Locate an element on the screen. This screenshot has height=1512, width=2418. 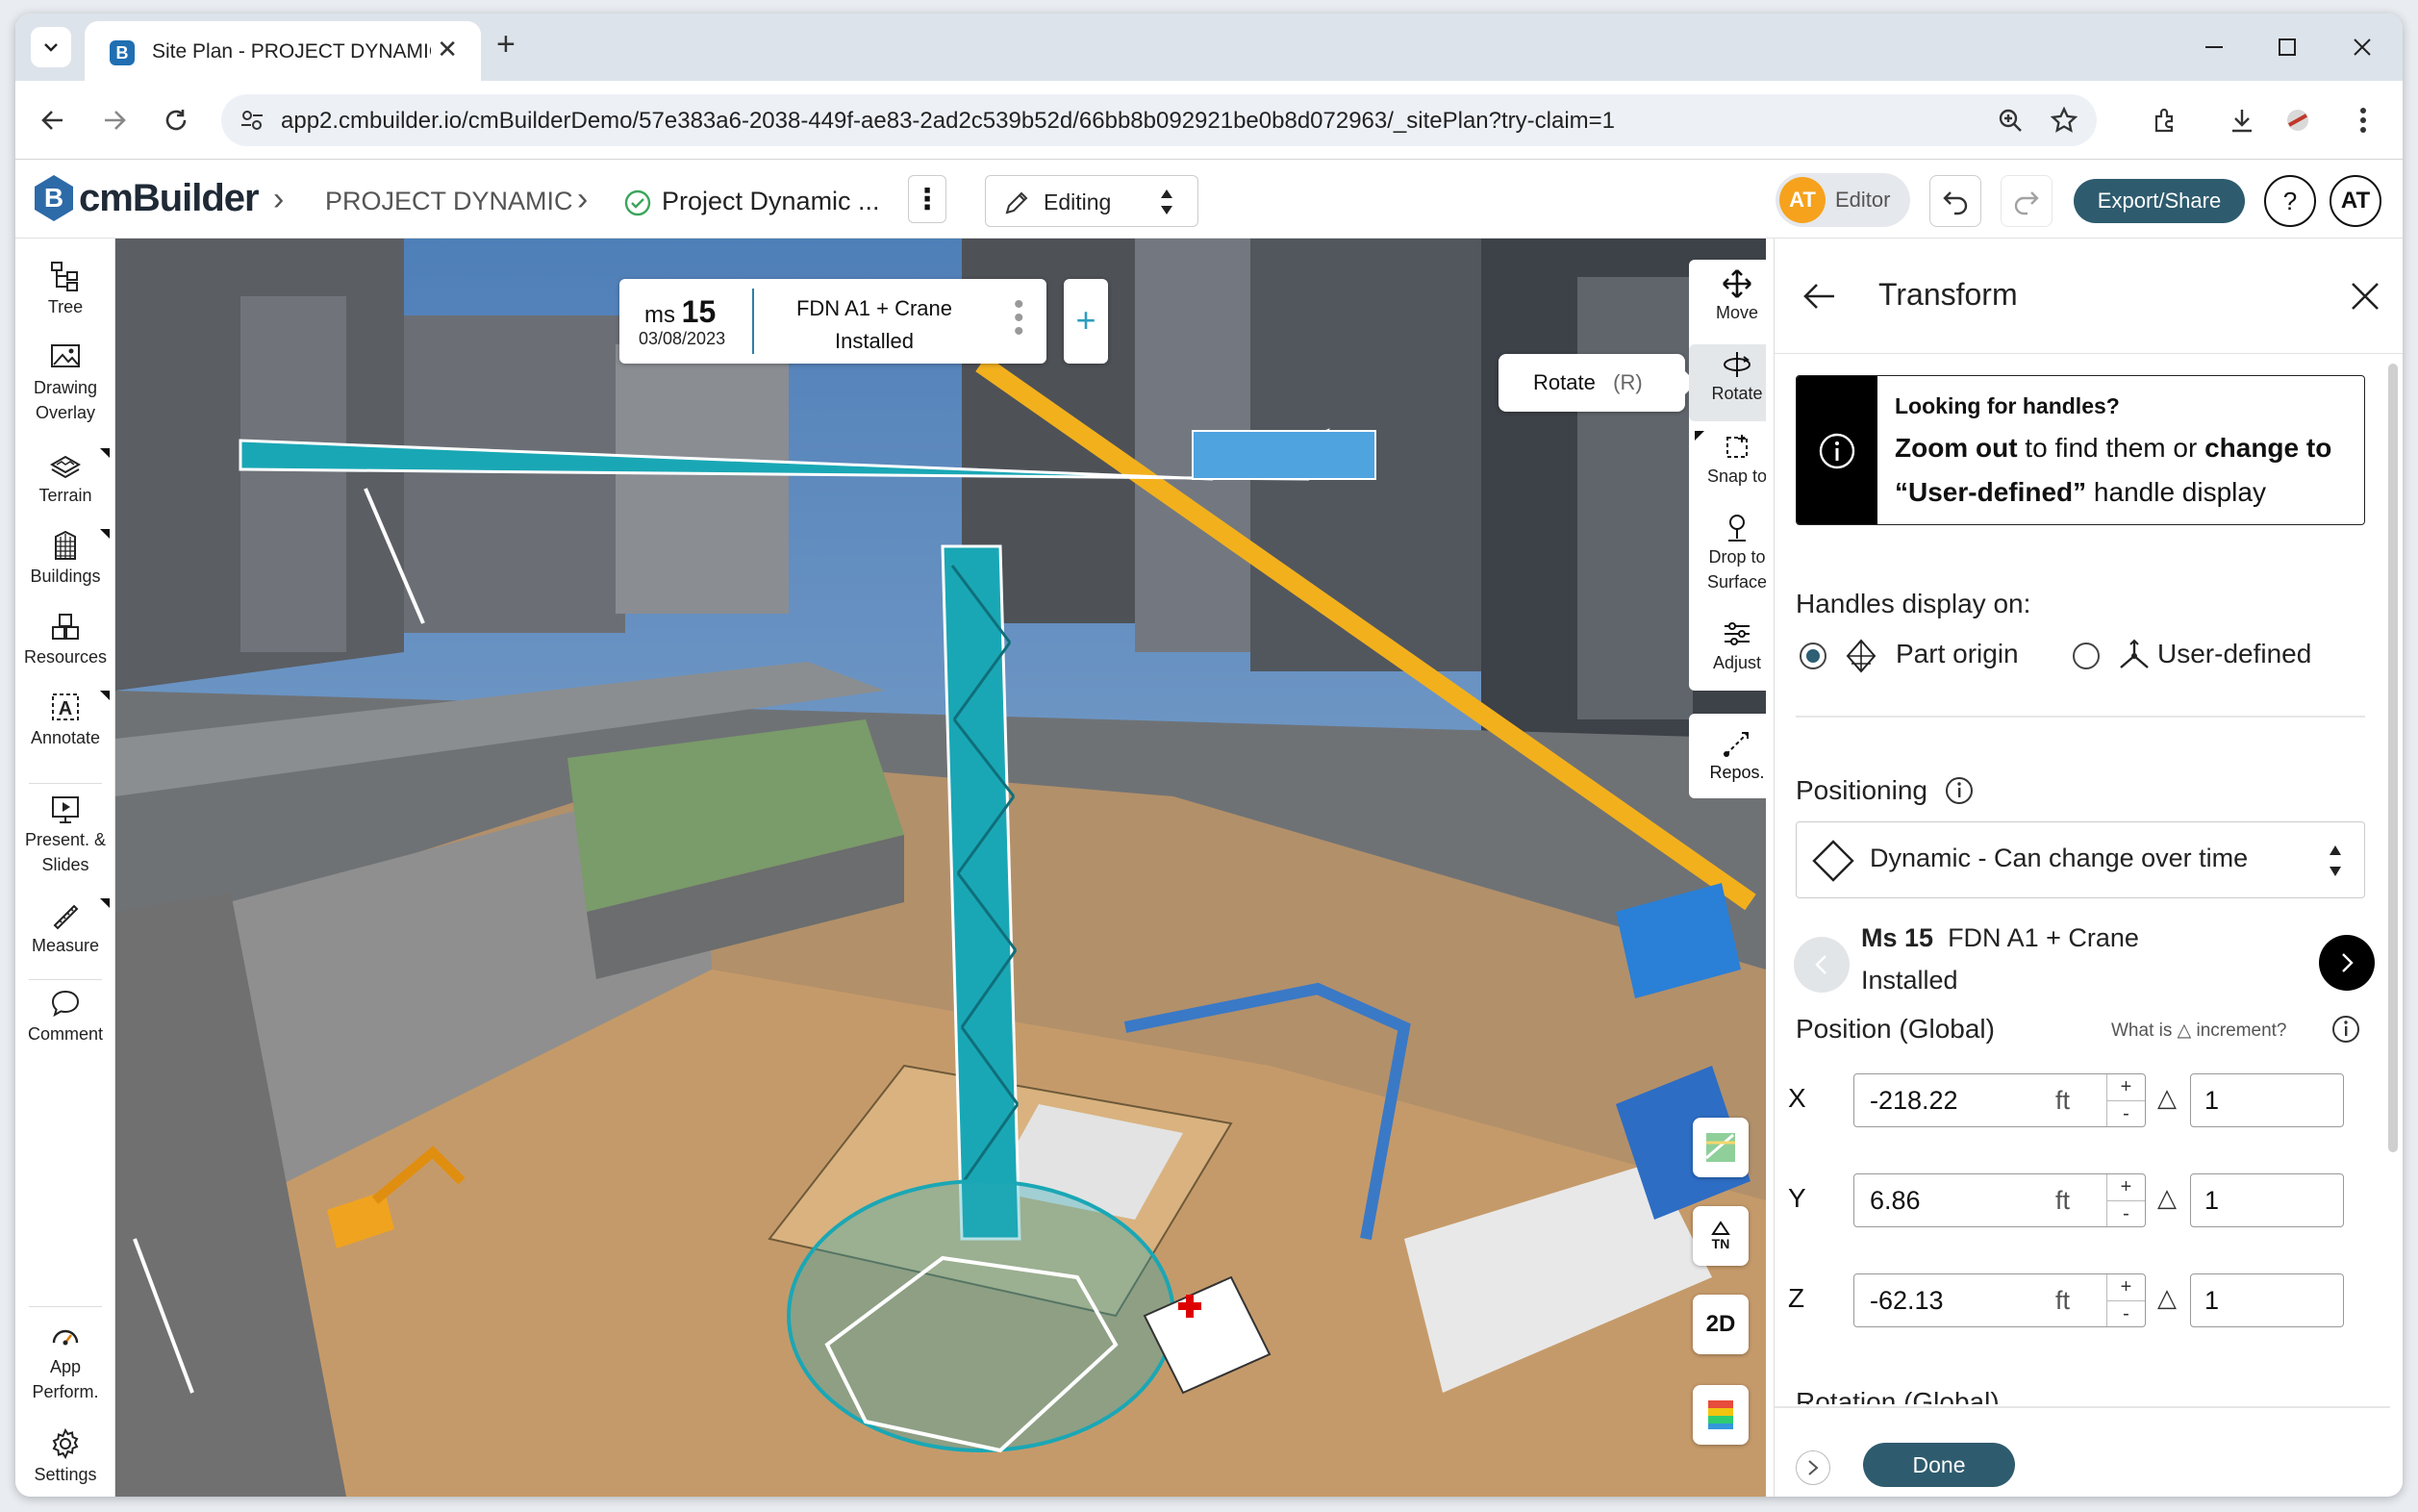
new-tab-button: + is located at coordinates (506, 45).